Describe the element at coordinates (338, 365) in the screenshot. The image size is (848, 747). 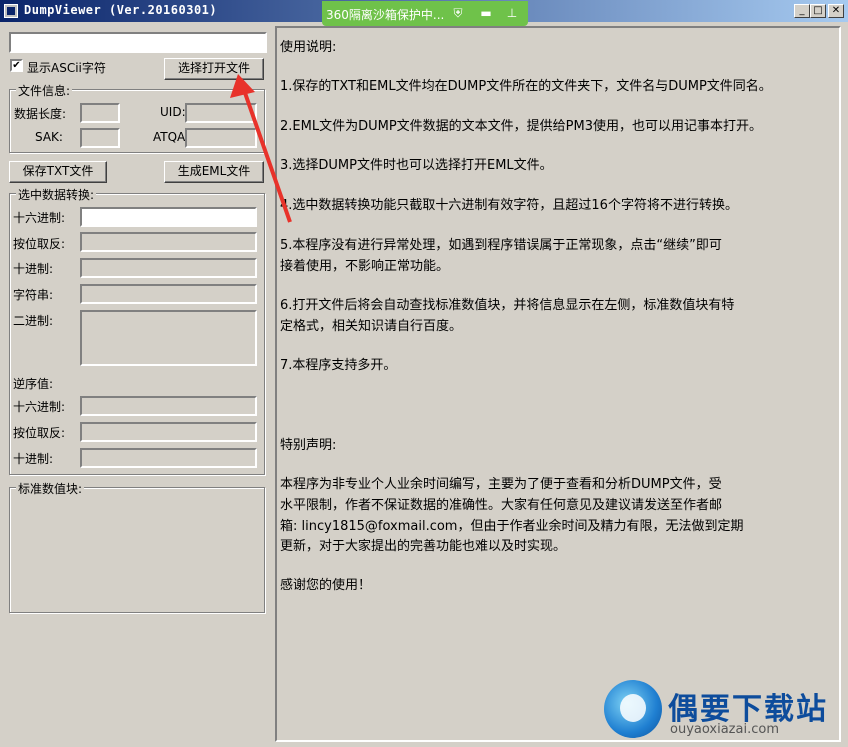
I see `readme-line: 7.本程序支持多开。` at that location.